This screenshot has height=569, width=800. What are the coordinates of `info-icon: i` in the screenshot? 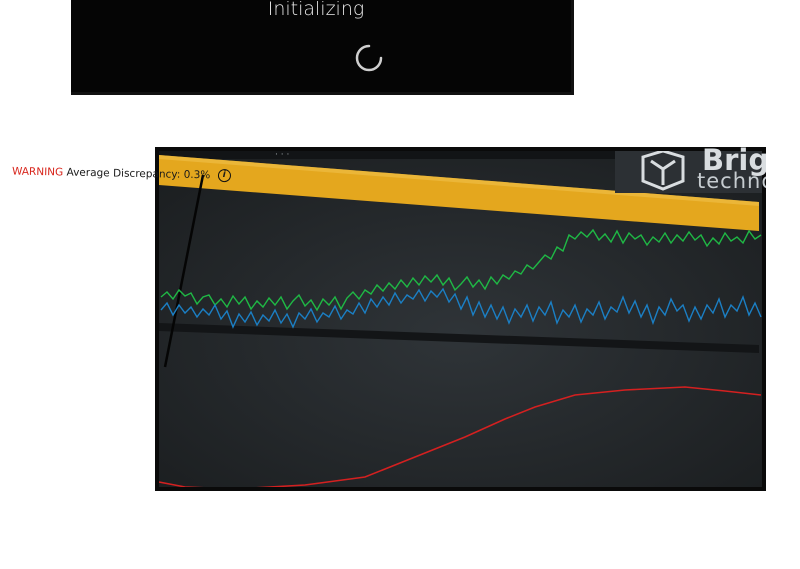 It's located at (224, 175).